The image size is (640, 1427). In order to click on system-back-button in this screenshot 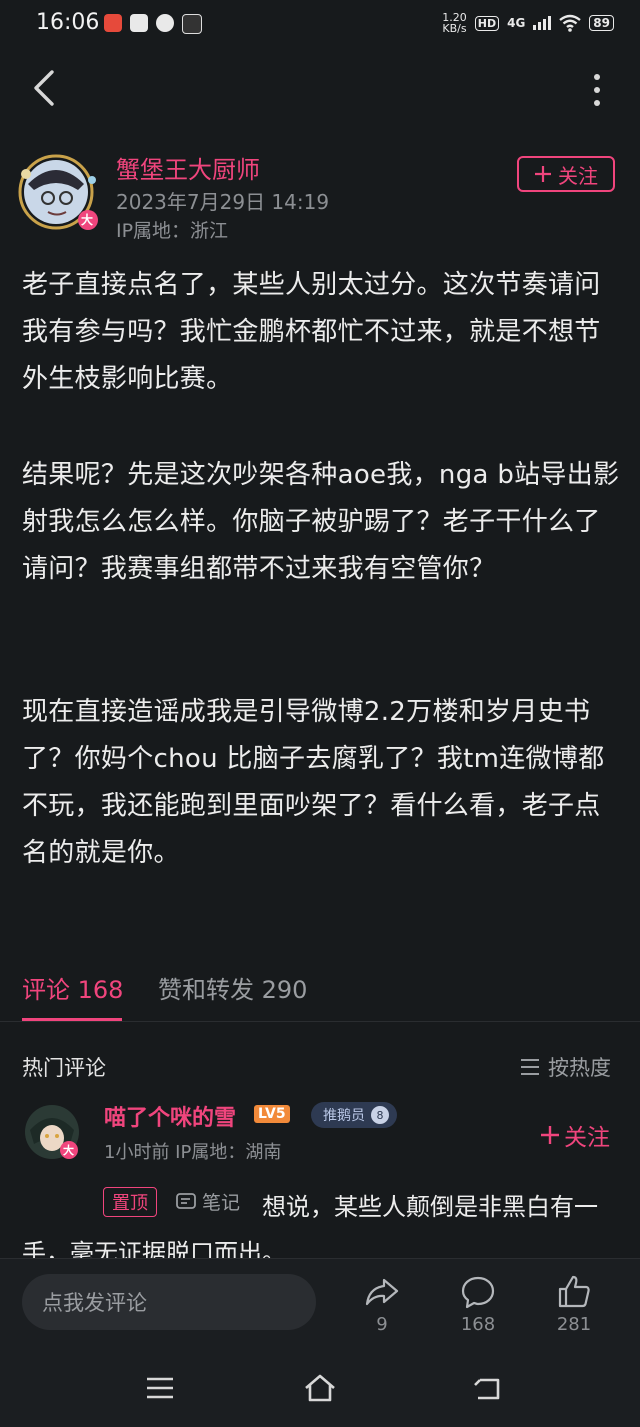, I will do `click(488, 1388)`.